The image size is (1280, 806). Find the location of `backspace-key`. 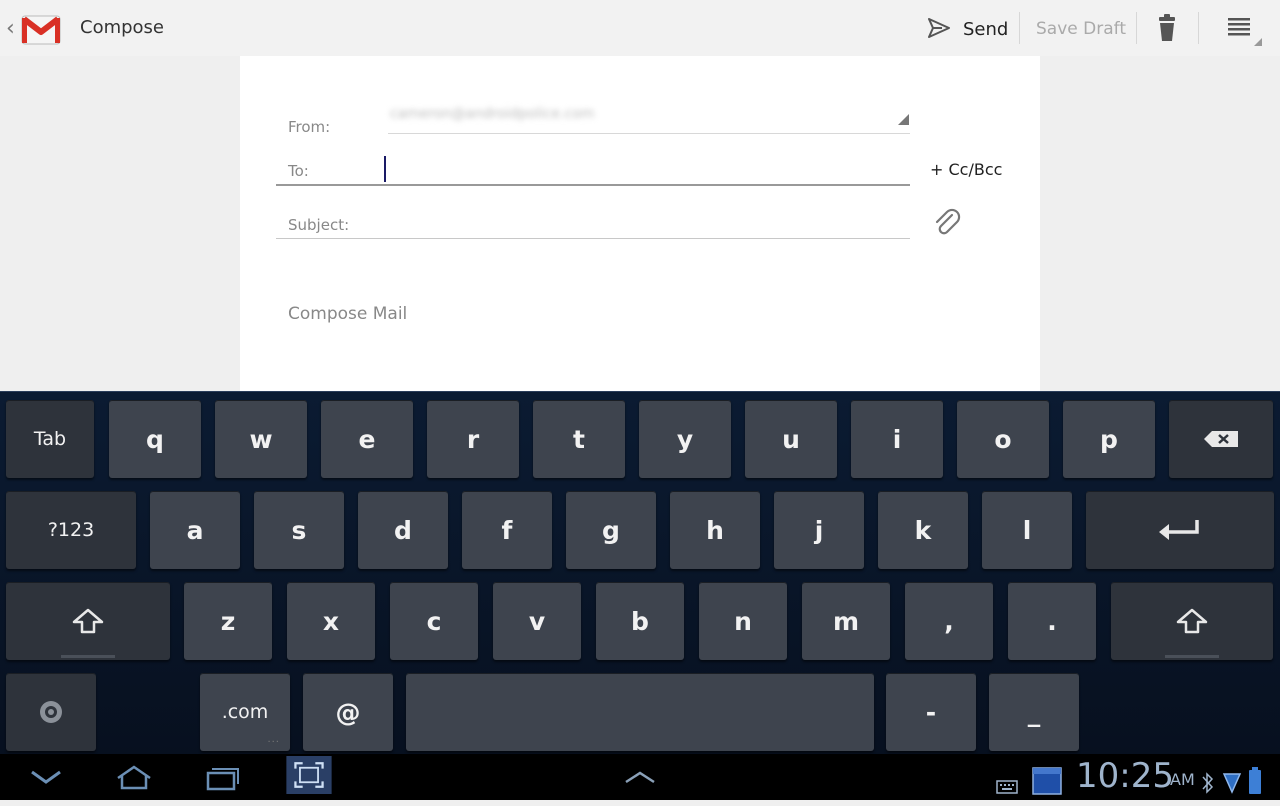

backspace-key is located at coordinates (1221, 439).